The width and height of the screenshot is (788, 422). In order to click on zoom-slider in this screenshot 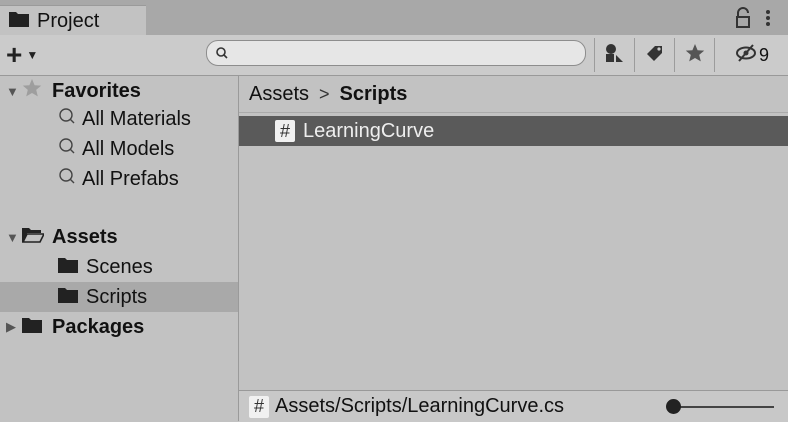, I will do `click(721, 407)`.